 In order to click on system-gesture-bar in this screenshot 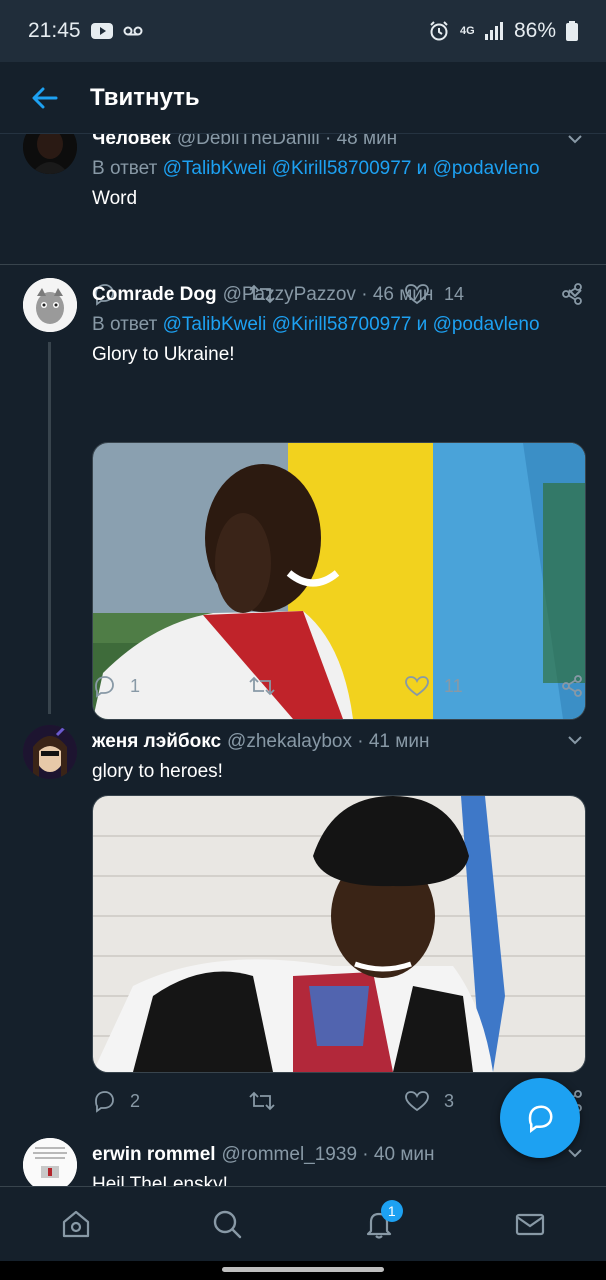, I will do `click(303, 1270)`.